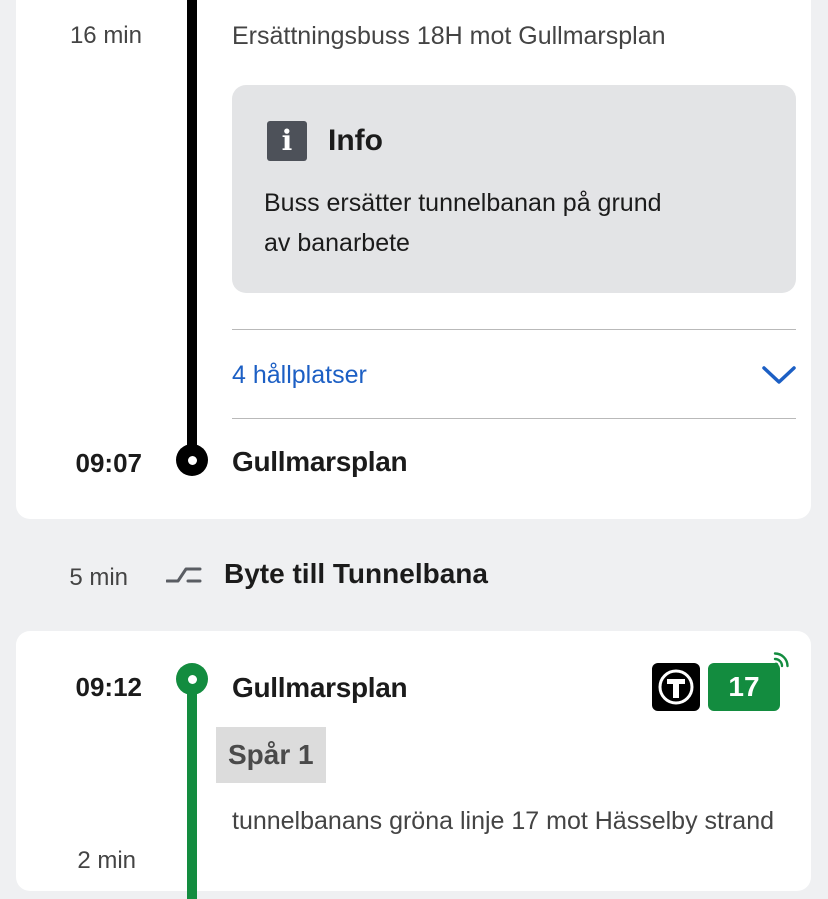  Describe the element at coordinates (109, 463) in the screenshot. I see `arrival-time: 09:07` at that location.